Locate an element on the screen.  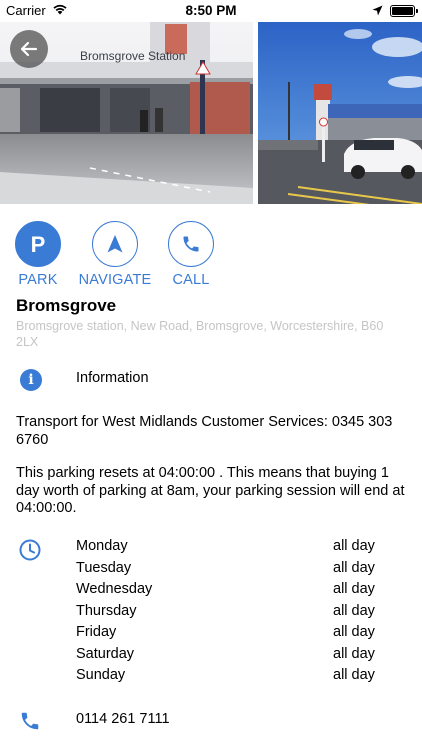
hours-day: Saturday is located at coordinates (105, 653).